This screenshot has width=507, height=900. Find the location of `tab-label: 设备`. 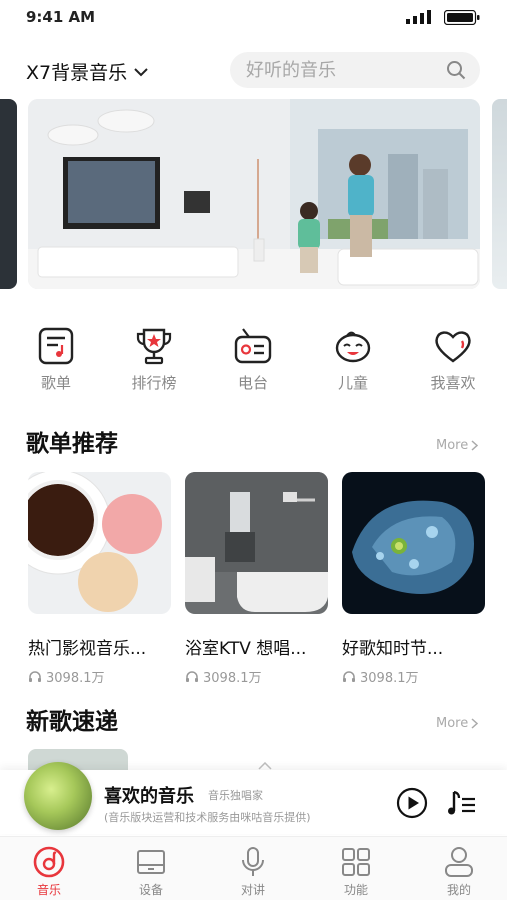

tab-label: 设备 is located at coordinates (150, 890).